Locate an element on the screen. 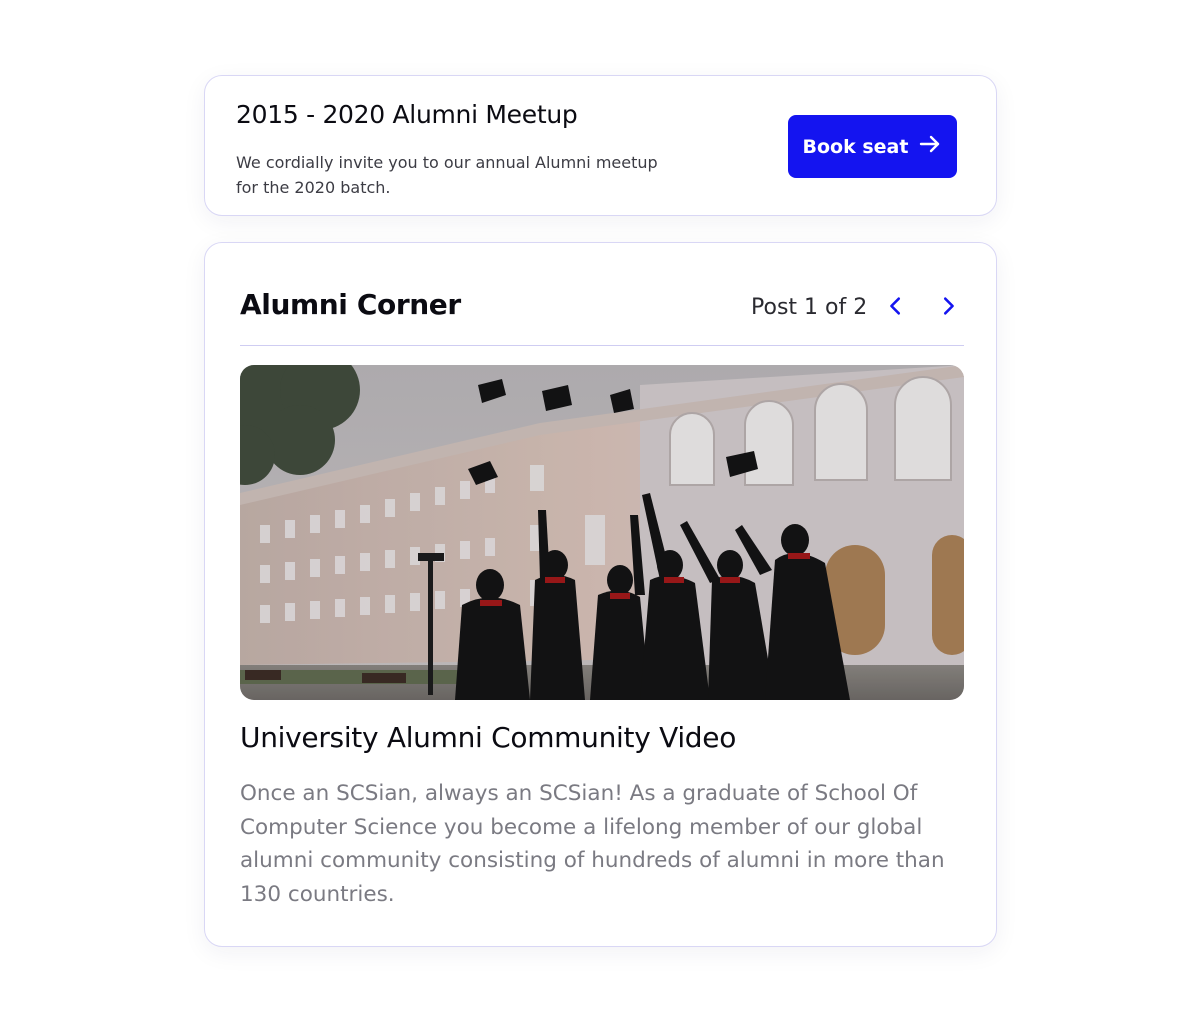 The image size is (1200, 1019). alumni-corner-title: Alumni Corner is located at coordinates (350, 304).